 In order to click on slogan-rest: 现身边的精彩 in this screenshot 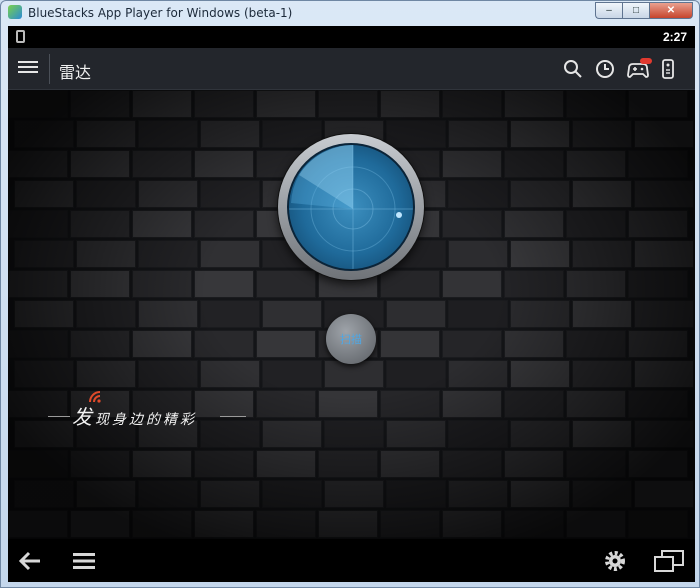, I will do `click(146, 420)`.